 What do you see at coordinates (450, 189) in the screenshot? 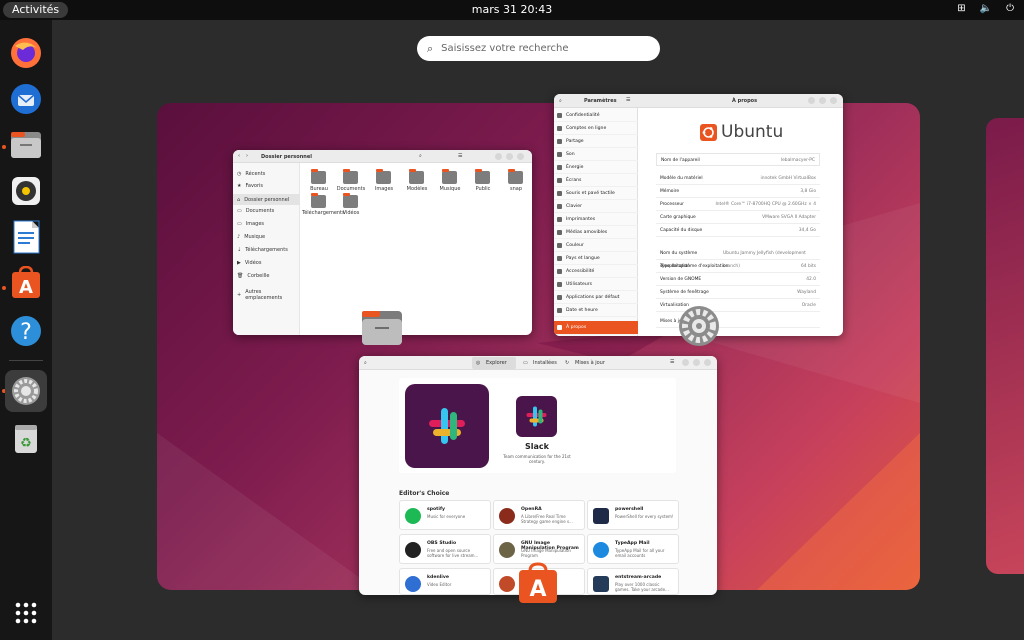
I see `folder-label: Musique` at bounding box center [450, 189].